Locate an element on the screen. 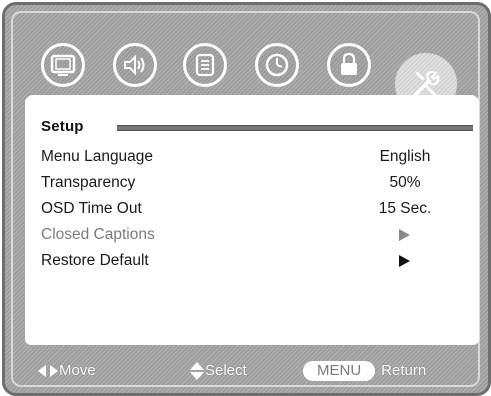  hint-select-label: Select is located at coordinates (226, 370).